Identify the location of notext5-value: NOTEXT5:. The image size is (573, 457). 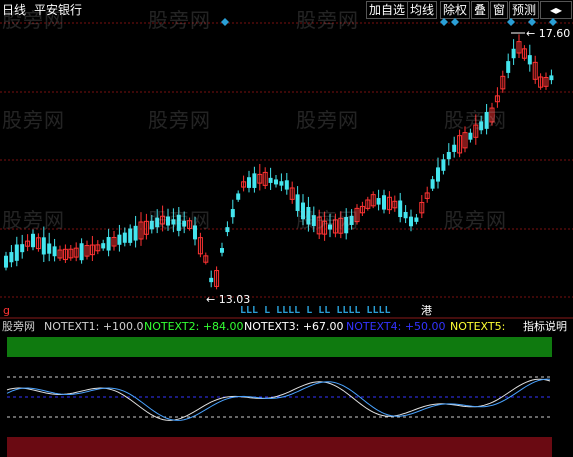
(478, 326).